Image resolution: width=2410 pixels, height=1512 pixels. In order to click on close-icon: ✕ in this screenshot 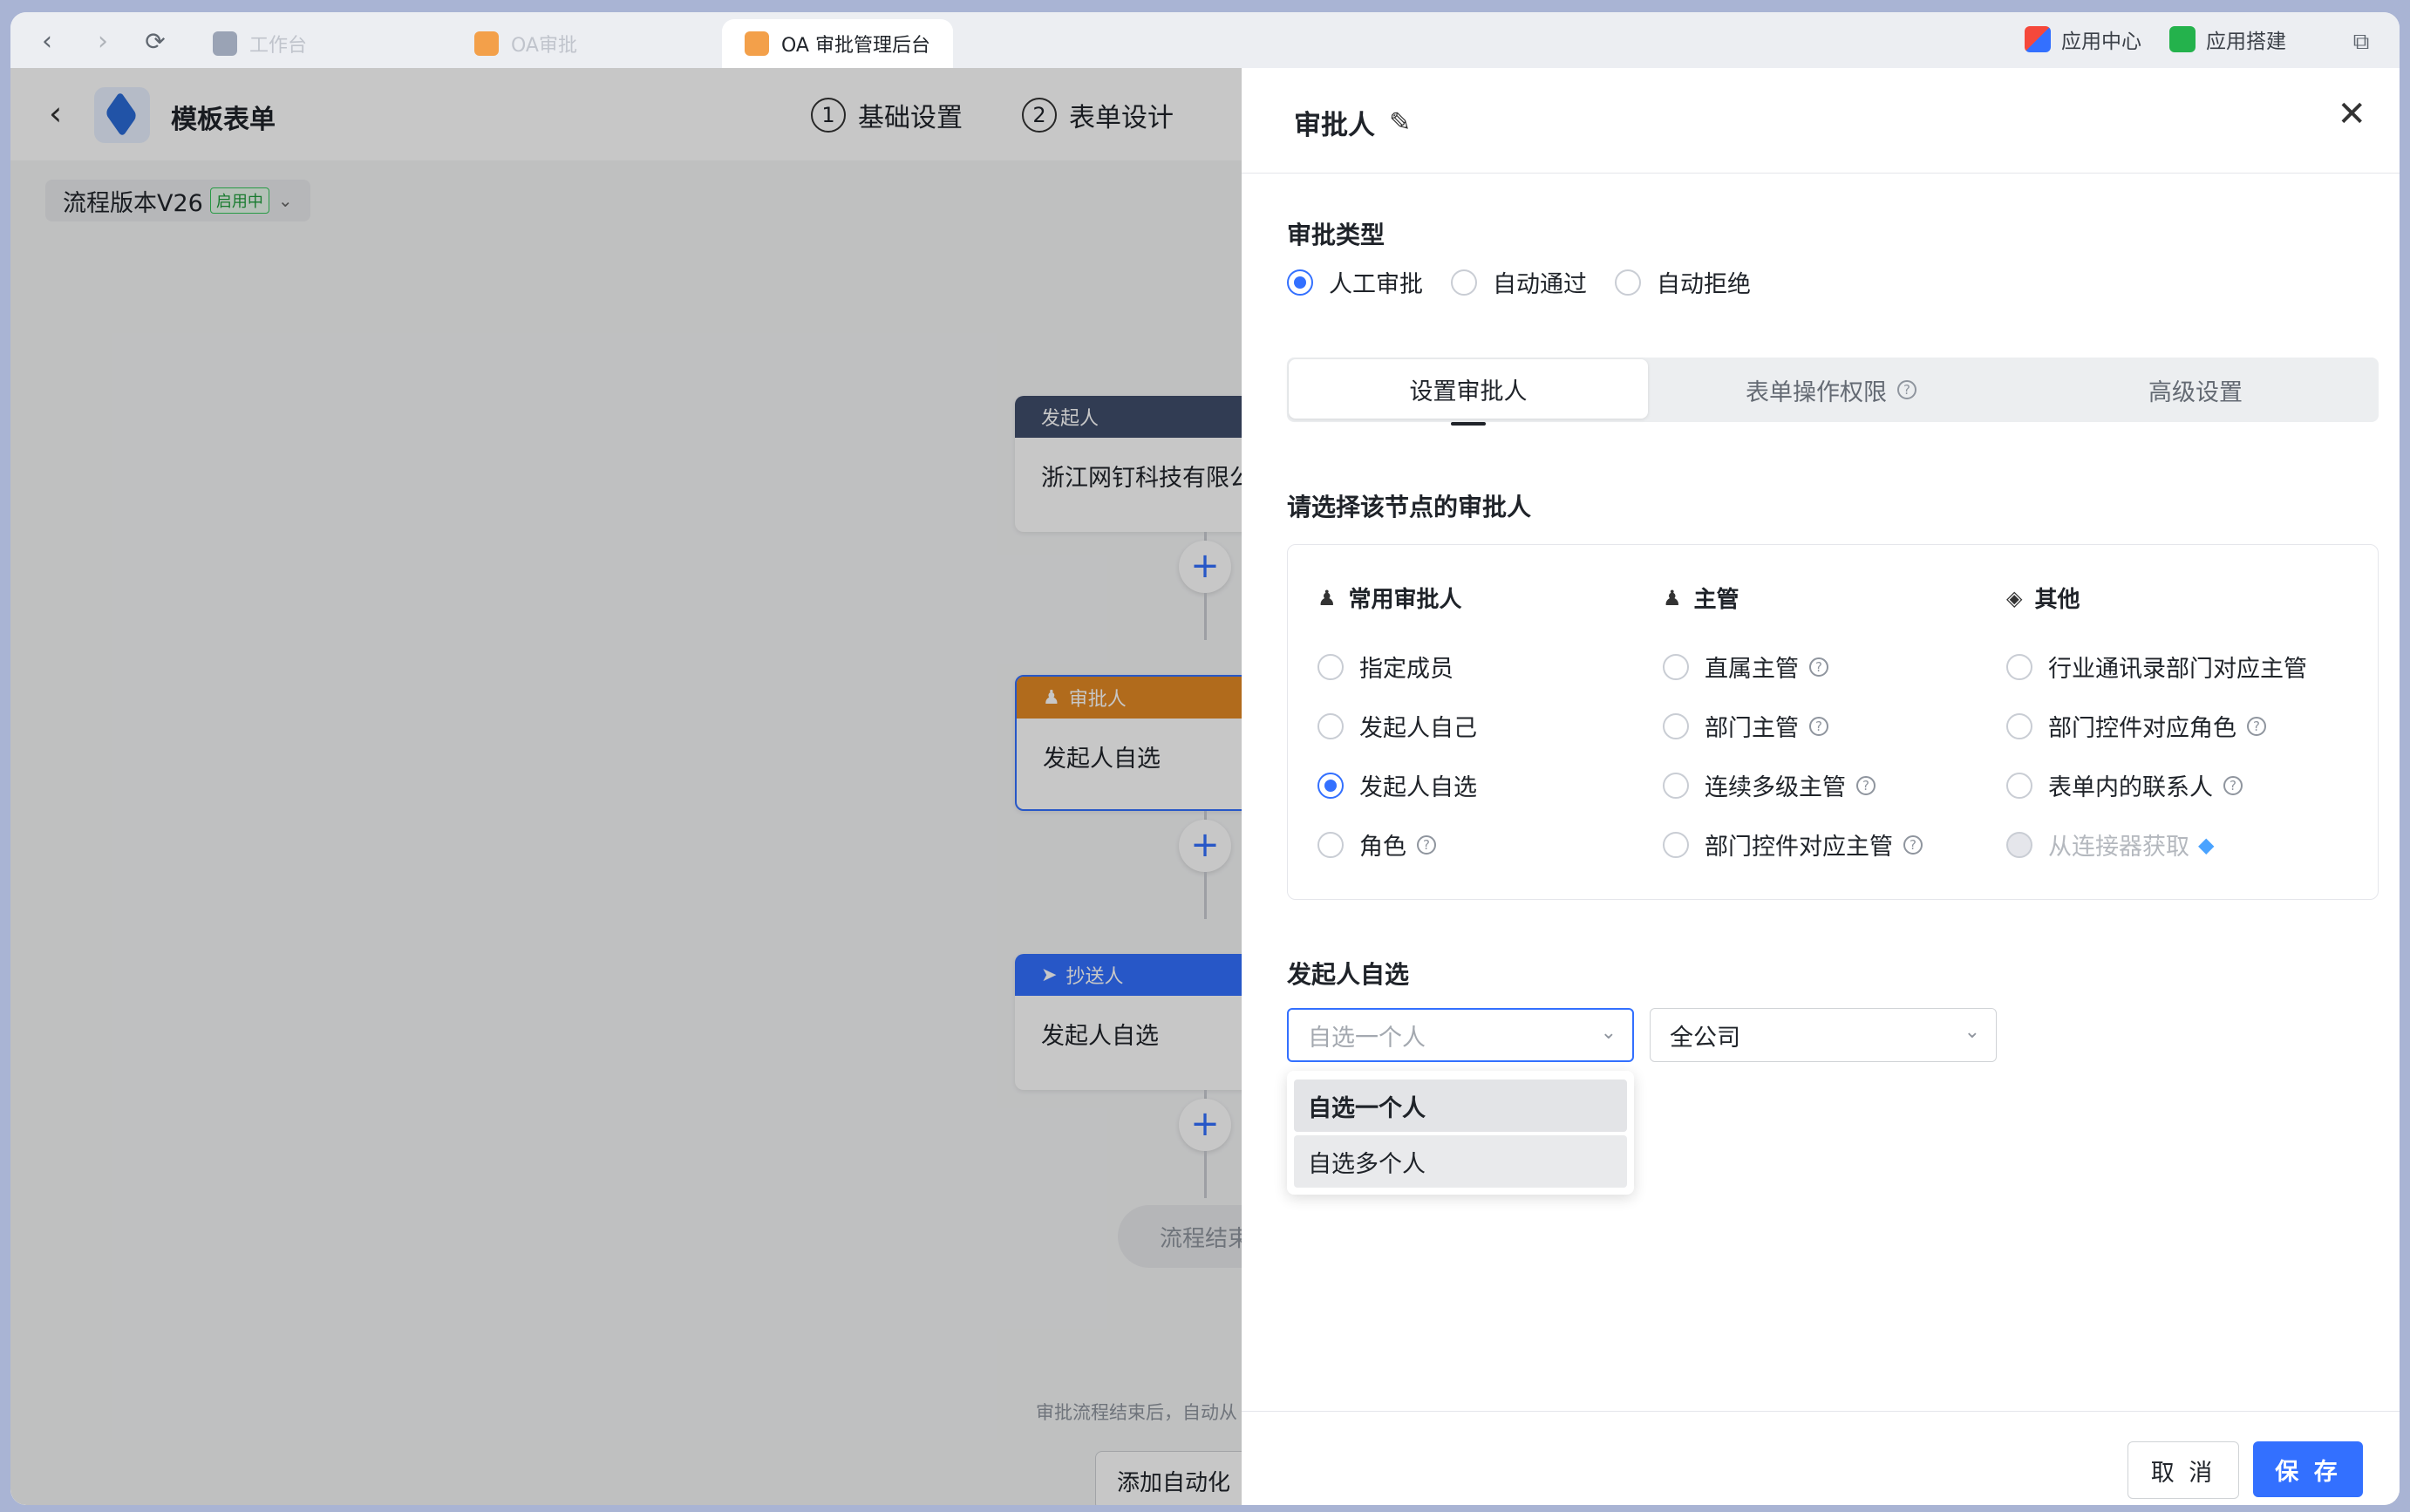, I will do `click(2351, 114)`.